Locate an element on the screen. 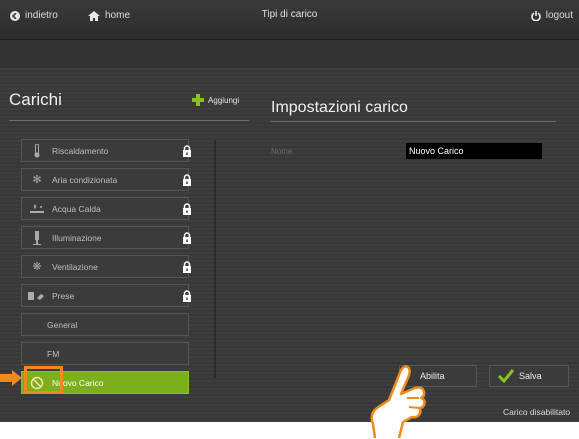 Image resolution: width=579 pixels, height=439 pixels. screen-title: Tipi di carico is located at coordinates (289, 14).